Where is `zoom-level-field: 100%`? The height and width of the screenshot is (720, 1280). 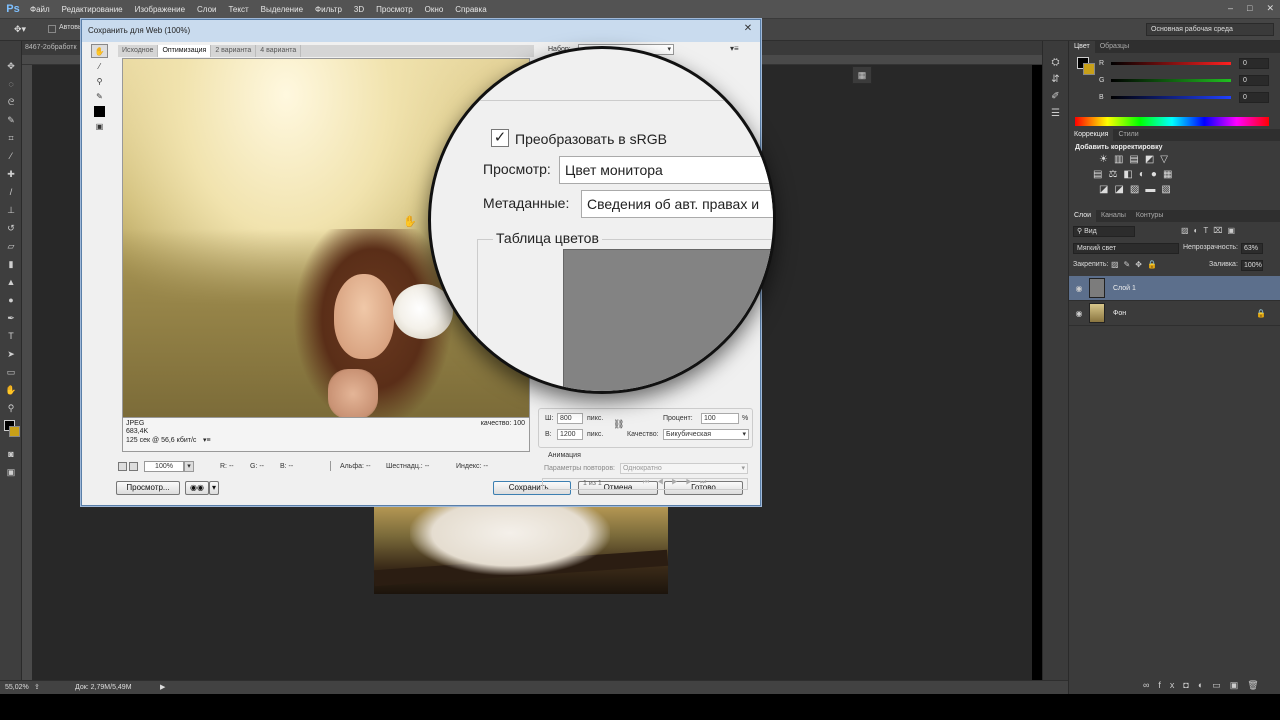 zoom-level-field: 100% is located at coordinates (164, 466).